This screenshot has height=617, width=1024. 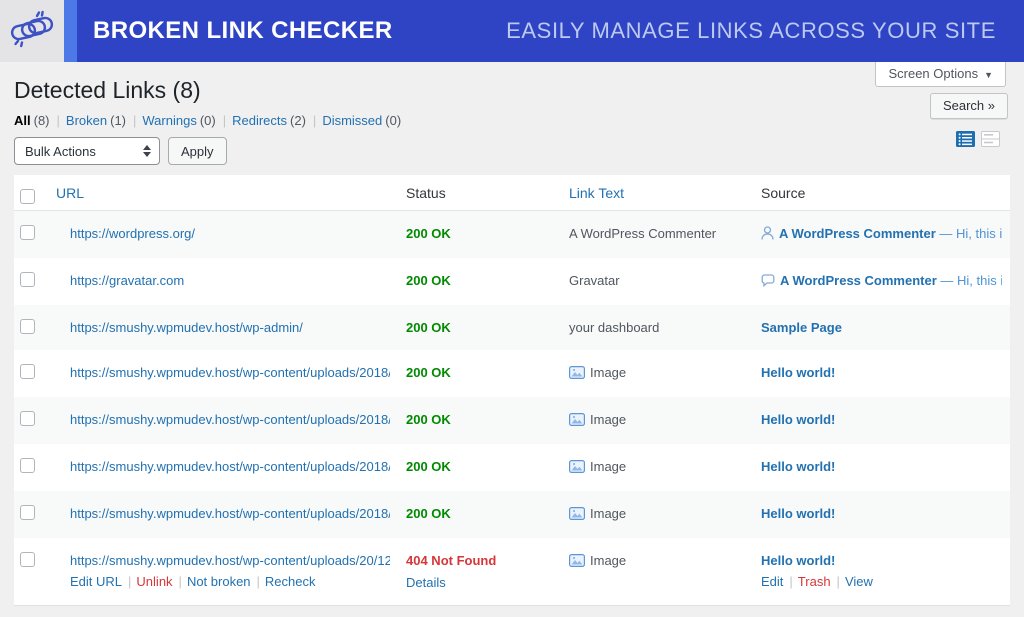 What do you see at coordinates (40, 120) in the screenshot?
I see `filter-all: All (8)` at bounding box center [40, 120].